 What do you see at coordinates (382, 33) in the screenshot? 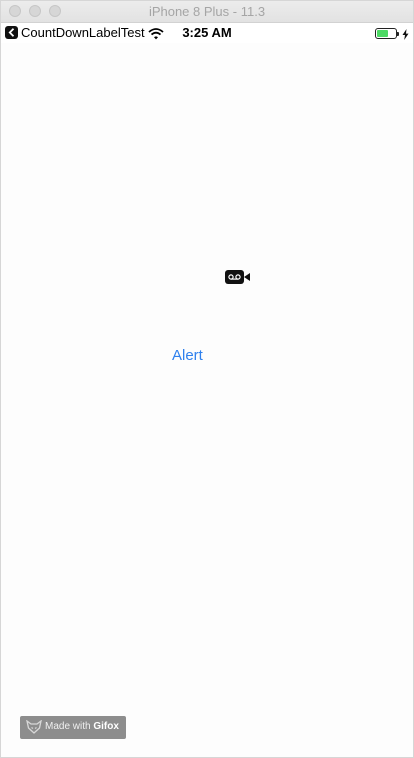
I see `battery-level-fill` at bounding box center [382, 33].